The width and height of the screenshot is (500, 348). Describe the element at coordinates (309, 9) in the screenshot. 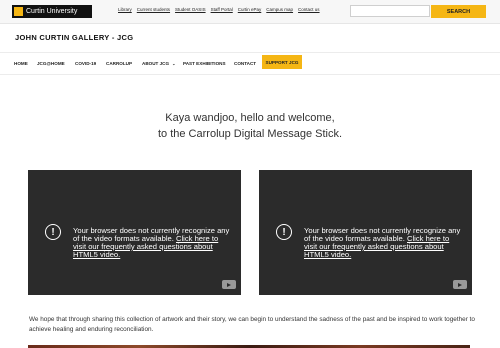

I see `top-link-contact-us: Contact us` at that location.